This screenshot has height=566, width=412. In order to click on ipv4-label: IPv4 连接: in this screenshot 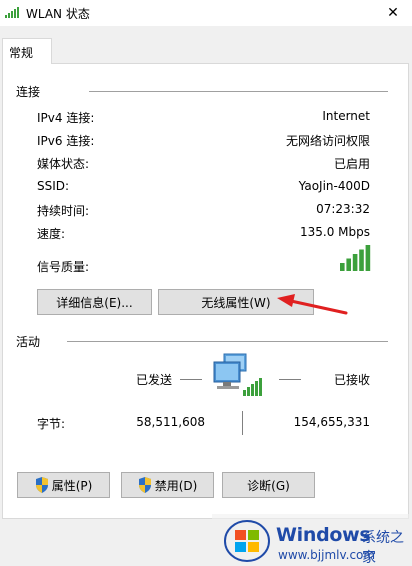, I will do `click(66, 118)`.